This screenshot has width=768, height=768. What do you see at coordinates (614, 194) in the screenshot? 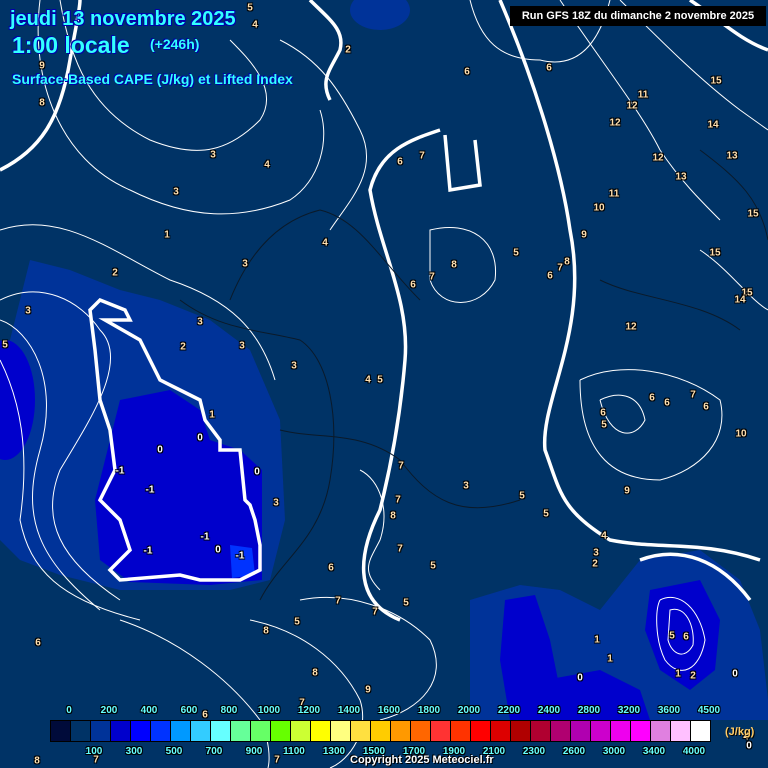
I see `lifted-index-label: 11` at bounding box center [614, 194].